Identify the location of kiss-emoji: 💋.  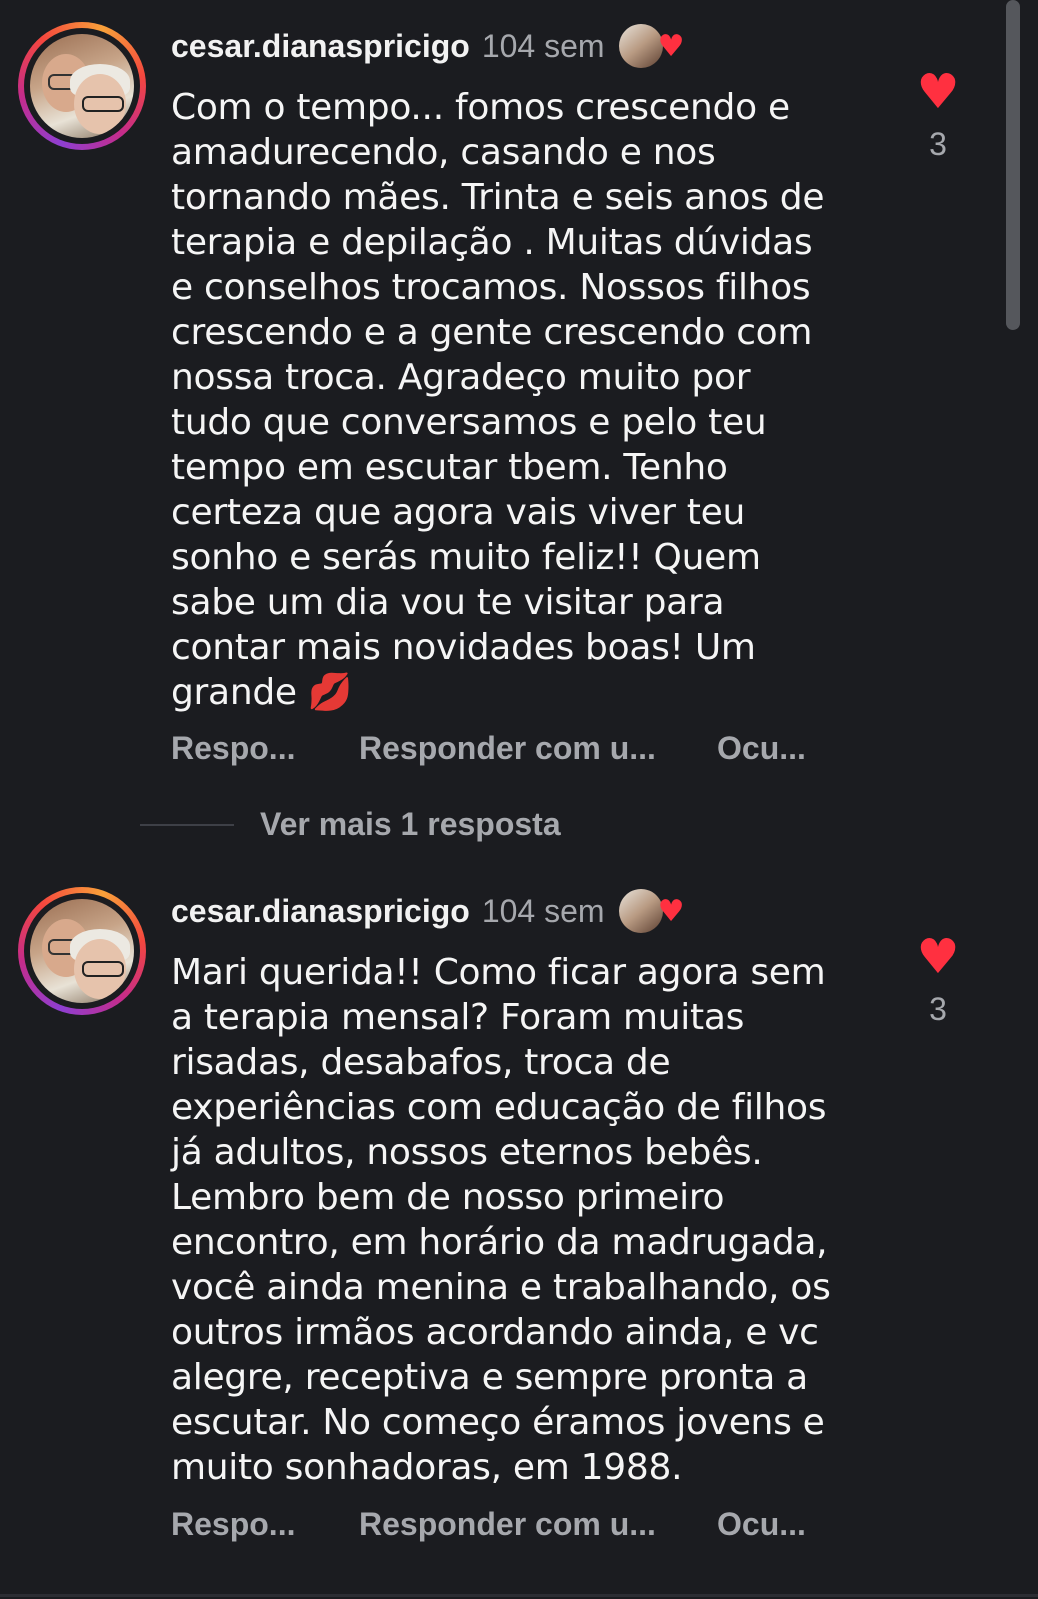
(330, 692).